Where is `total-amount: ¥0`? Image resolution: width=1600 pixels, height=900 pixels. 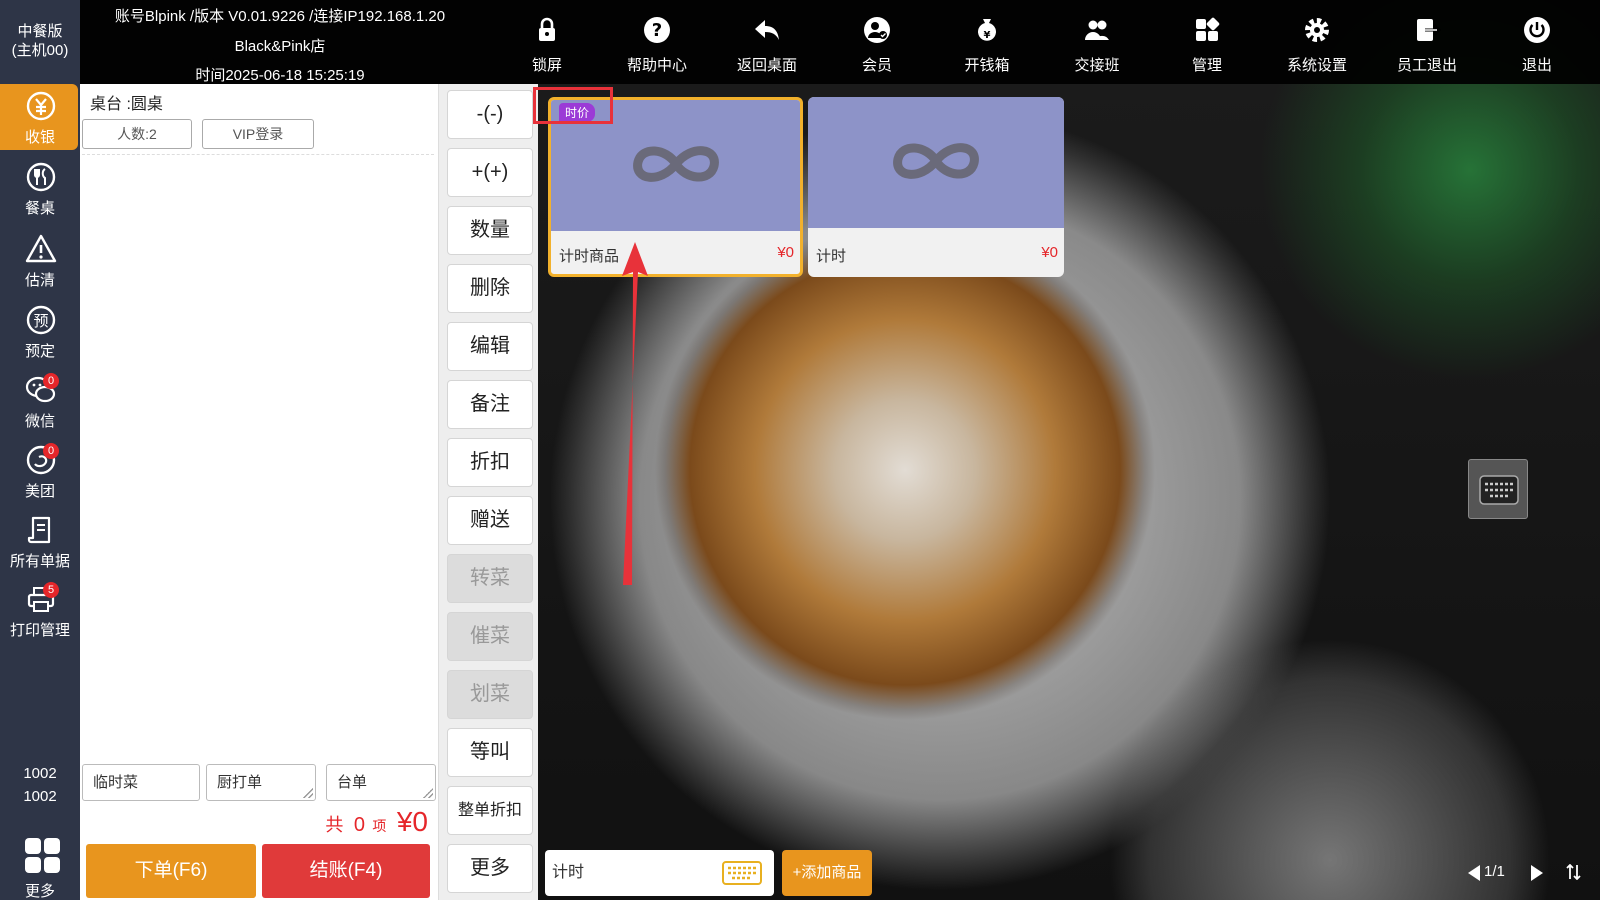 total-amount: ¥0 is located at coordinates (412, 821).